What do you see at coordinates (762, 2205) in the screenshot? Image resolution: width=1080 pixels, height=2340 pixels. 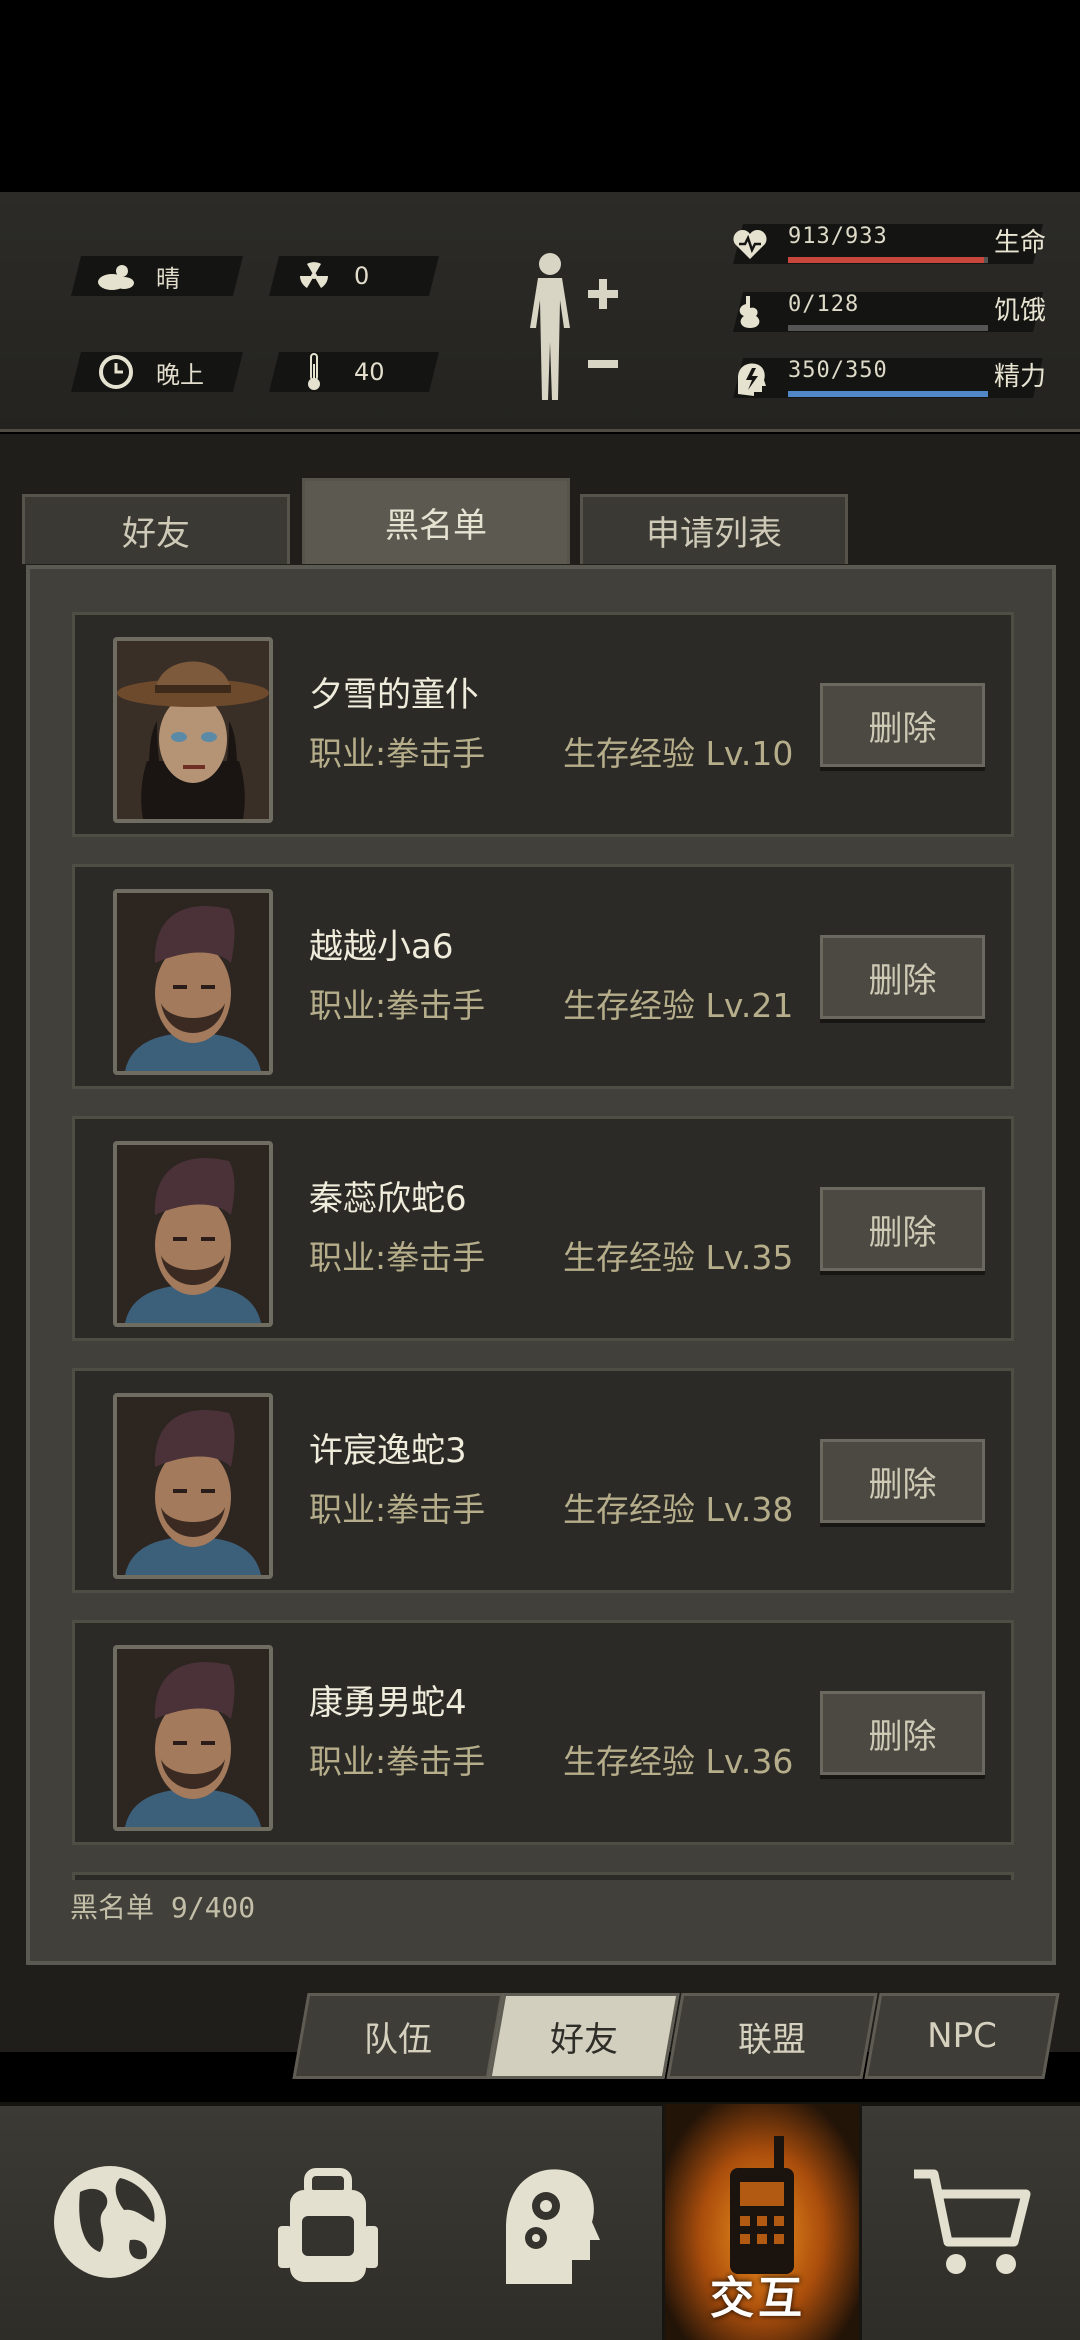 I see `walkie-talkie-icon` at bounding box center [762, 2205].